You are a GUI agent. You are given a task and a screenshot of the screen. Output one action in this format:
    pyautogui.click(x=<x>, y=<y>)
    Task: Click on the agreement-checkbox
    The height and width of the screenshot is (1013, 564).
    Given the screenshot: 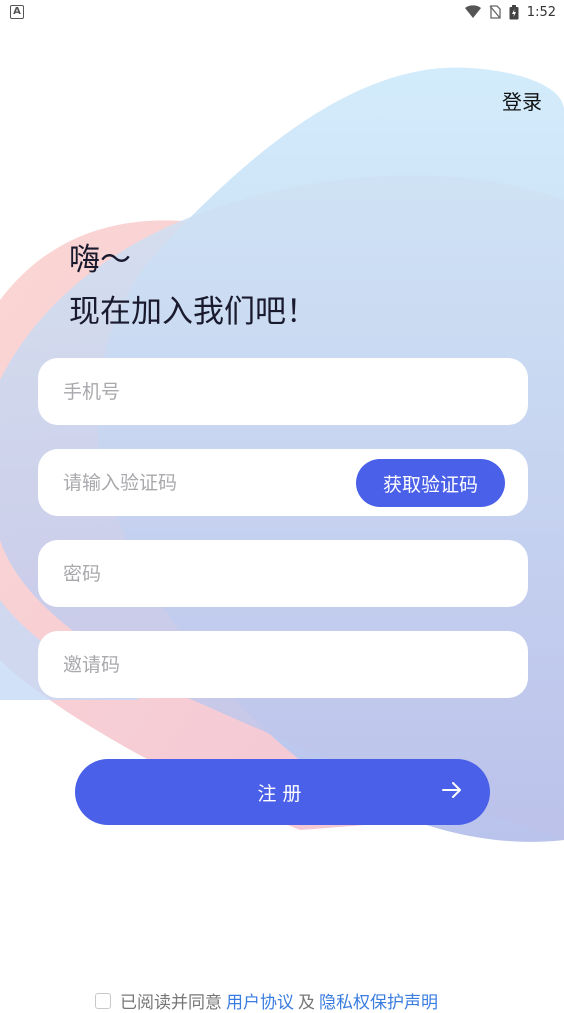 What is the action you would take?
    pyautogui.click(x=103, y=1000)
    